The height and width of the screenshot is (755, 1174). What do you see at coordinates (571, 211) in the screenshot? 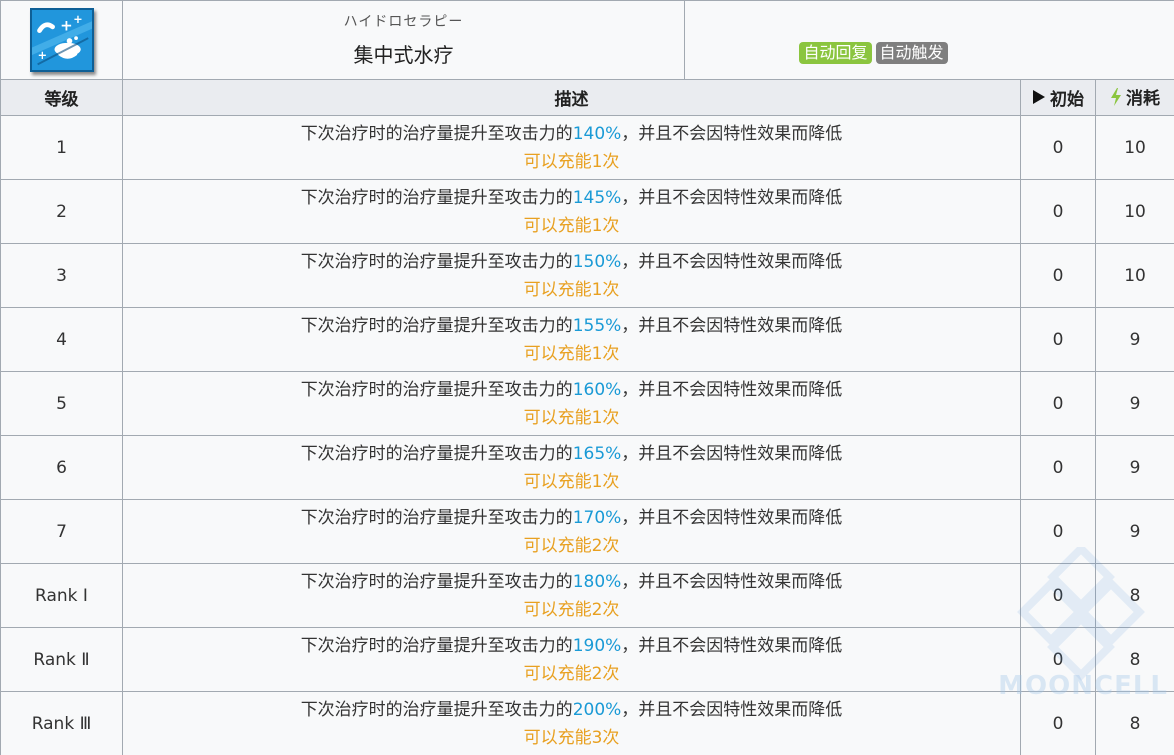
I see `row-description: 下次治疗时的治疗量提升至攻击力的145%，并且不会因特性效果而降低 可以充能1次` at bounding box center [571, 211].